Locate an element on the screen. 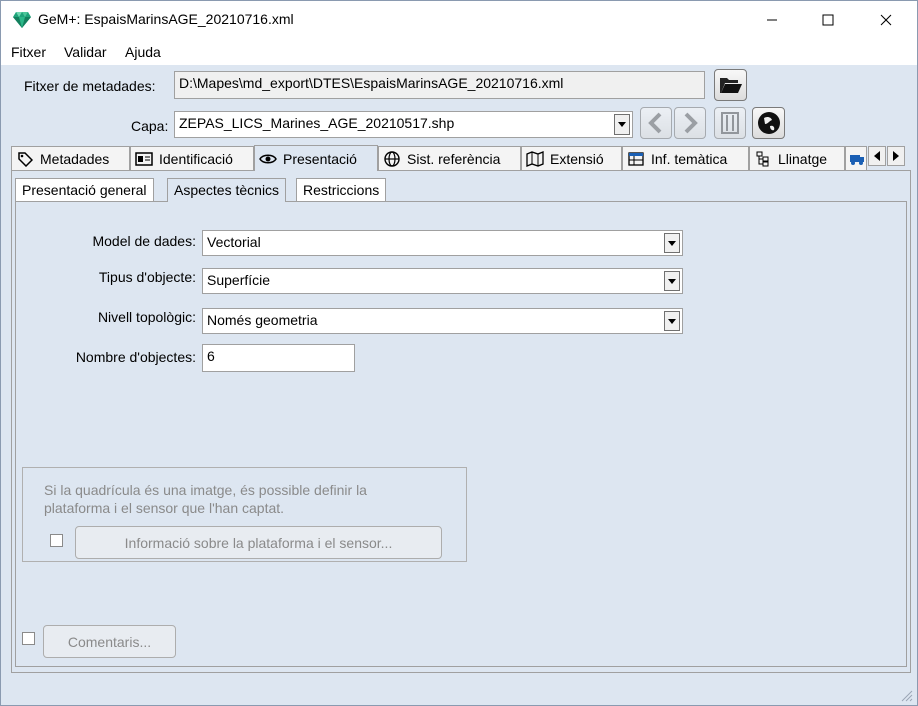  file-label: Fitxer de metadades: is located at coordinates (90, 86).